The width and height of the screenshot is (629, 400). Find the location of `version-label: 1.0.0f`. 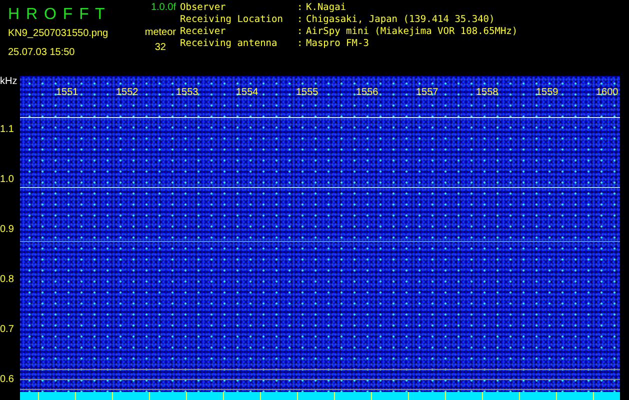

version-label: 1.0.0f is located at coordinates (163, 7).